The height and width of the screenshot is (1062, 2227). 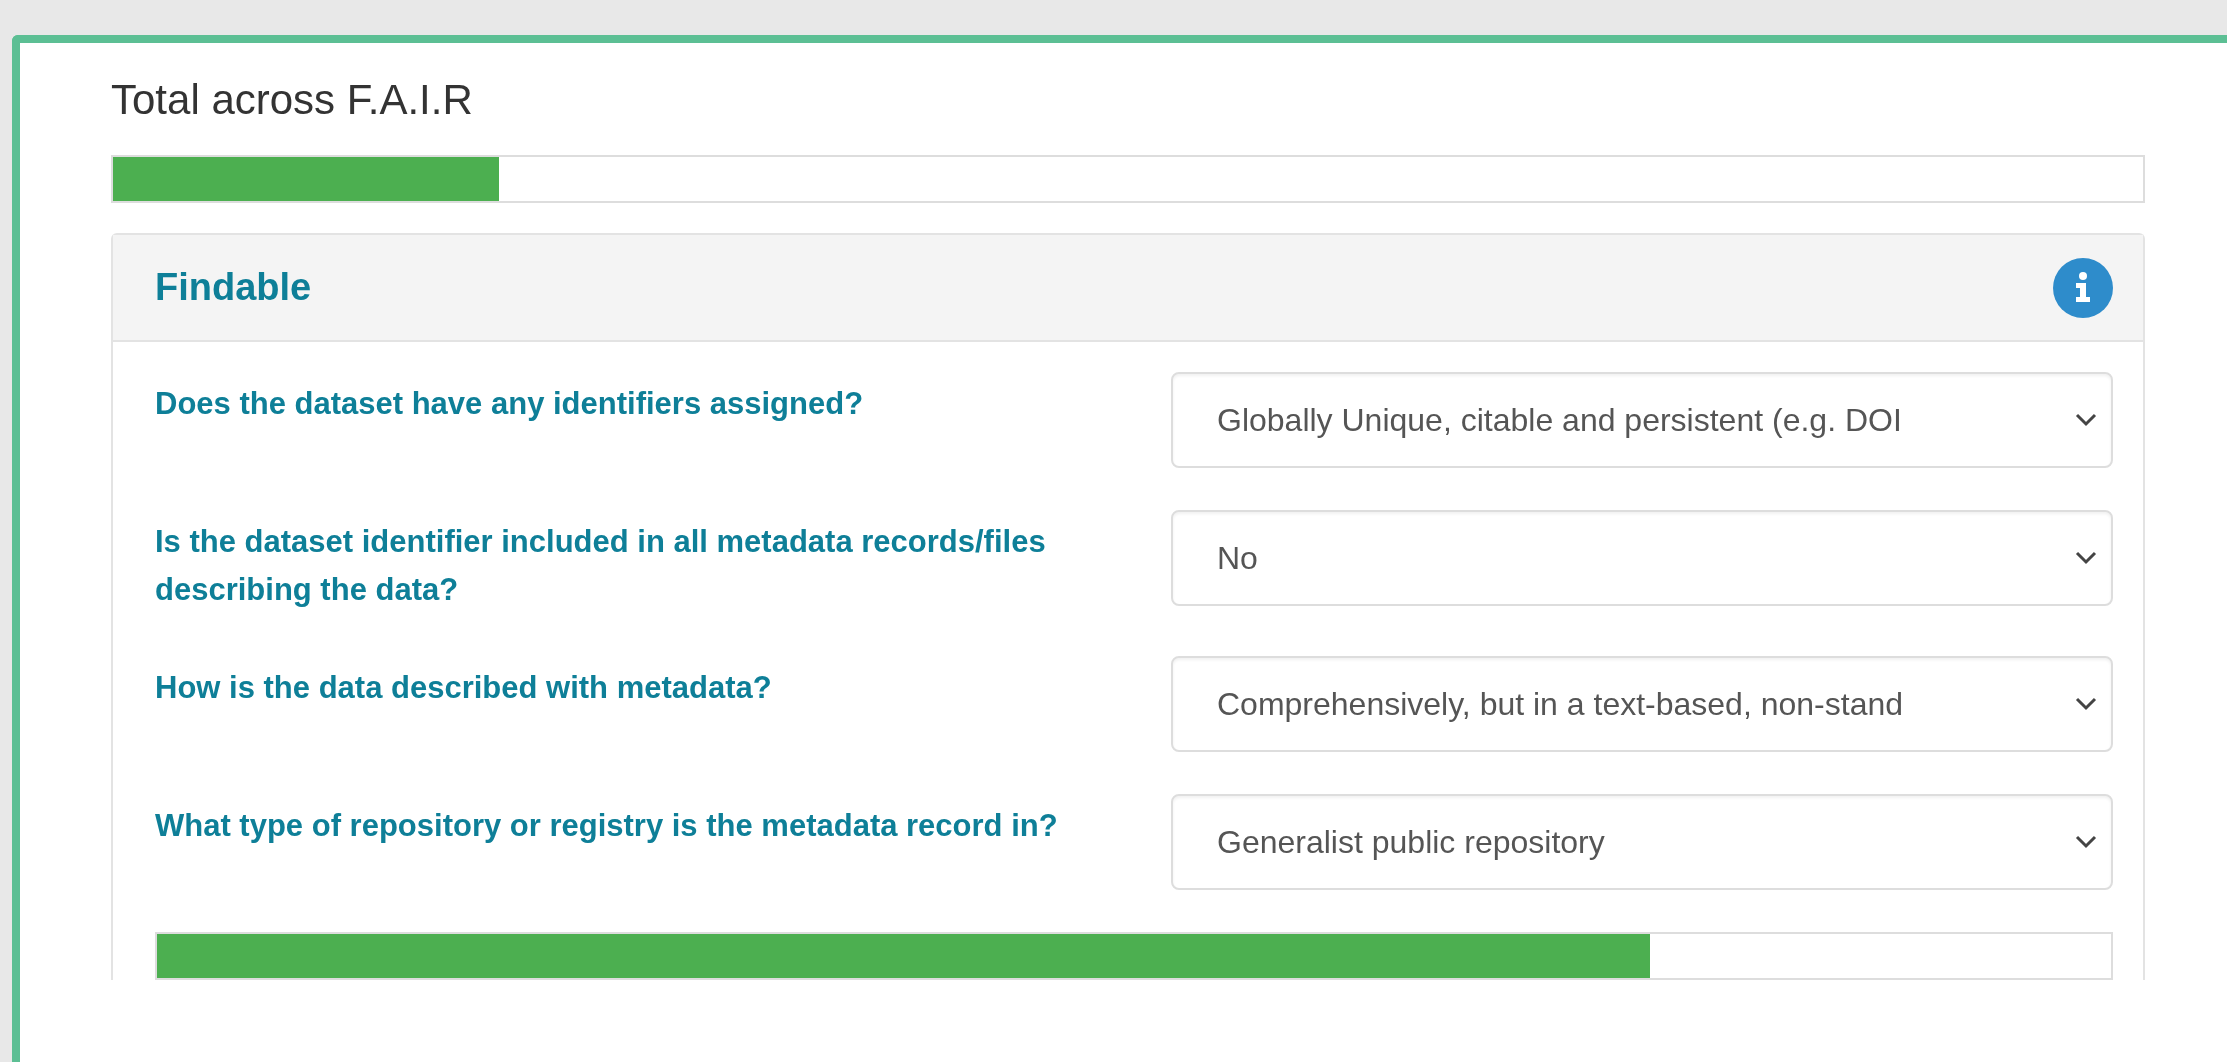 I want to click on answer-dropdown: Comprehensively, but in a text-based, non-stand, so click(x=1642, y=704).